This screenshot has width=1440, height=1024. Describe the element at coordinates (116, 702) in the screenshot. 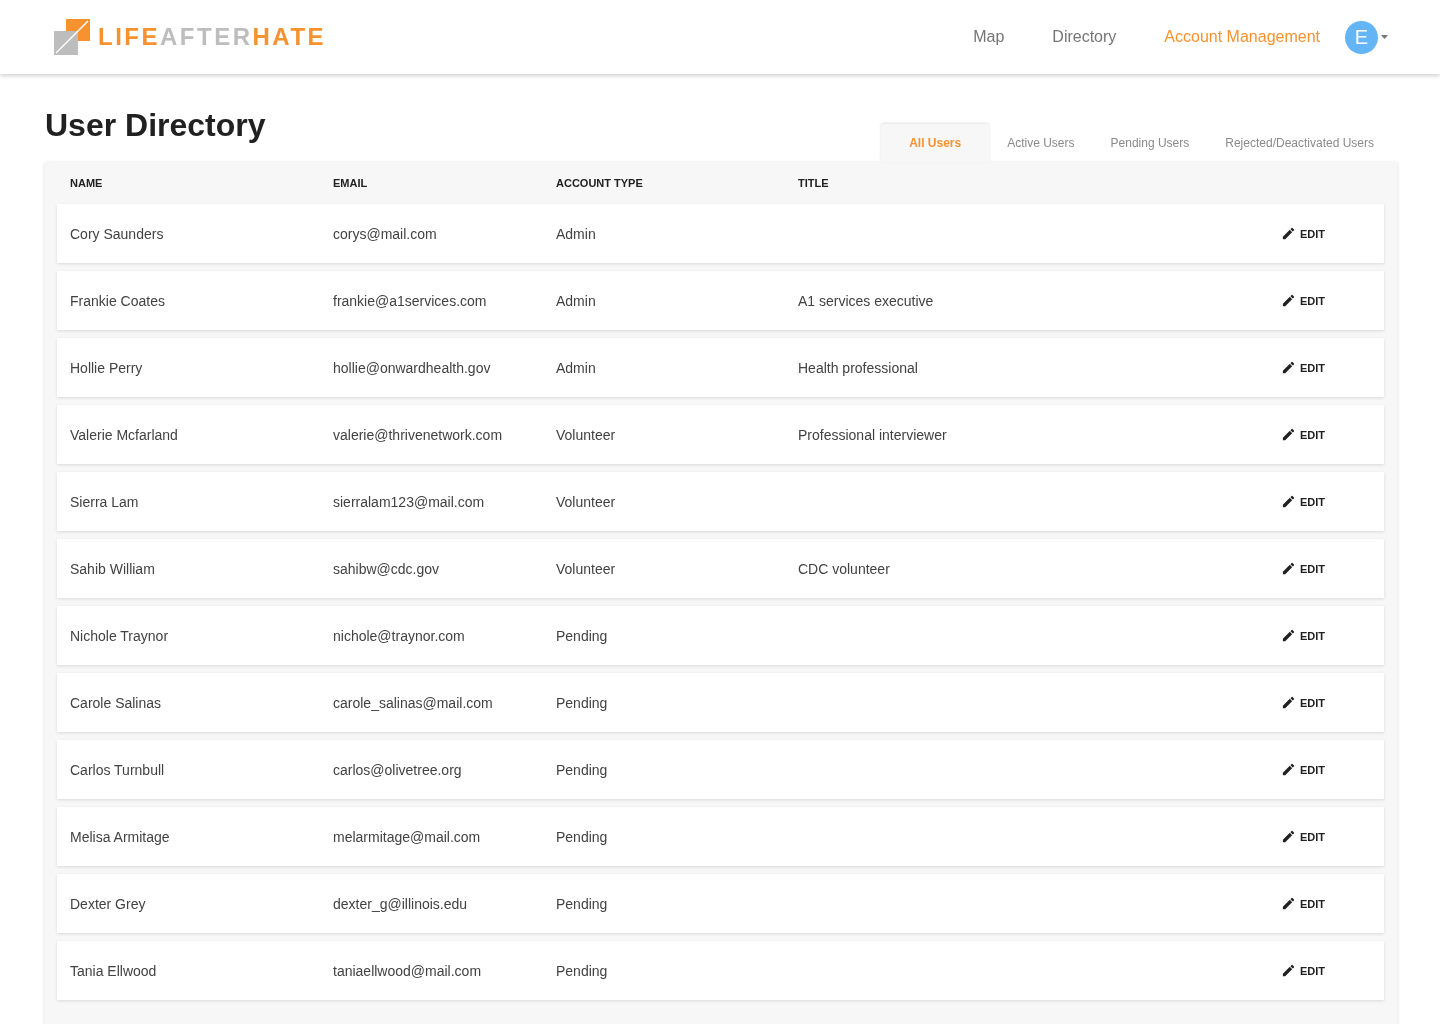

I see `table-cell: Carole Salinas` at that location.